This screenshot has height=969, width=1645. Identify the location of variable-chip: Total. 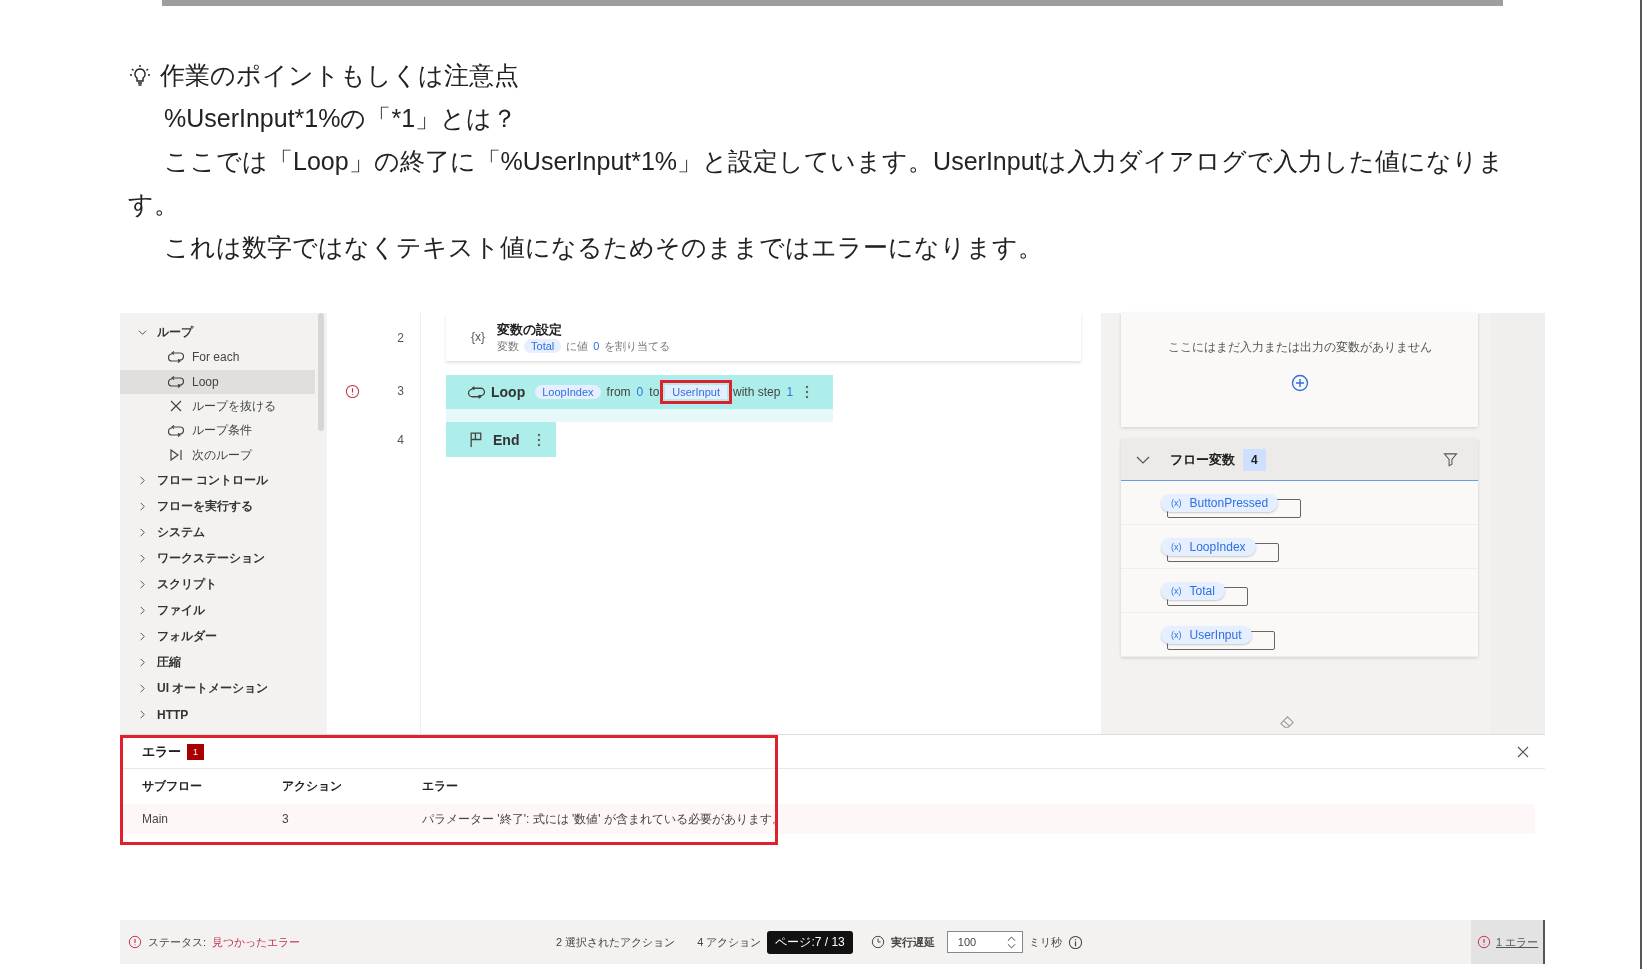
(543, 346).